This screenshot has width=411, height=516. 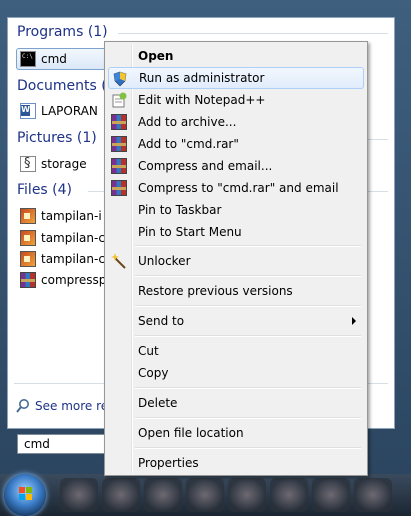 I want to click on menu-item-unlocker: Unlocker, so click(x=236, y=261).